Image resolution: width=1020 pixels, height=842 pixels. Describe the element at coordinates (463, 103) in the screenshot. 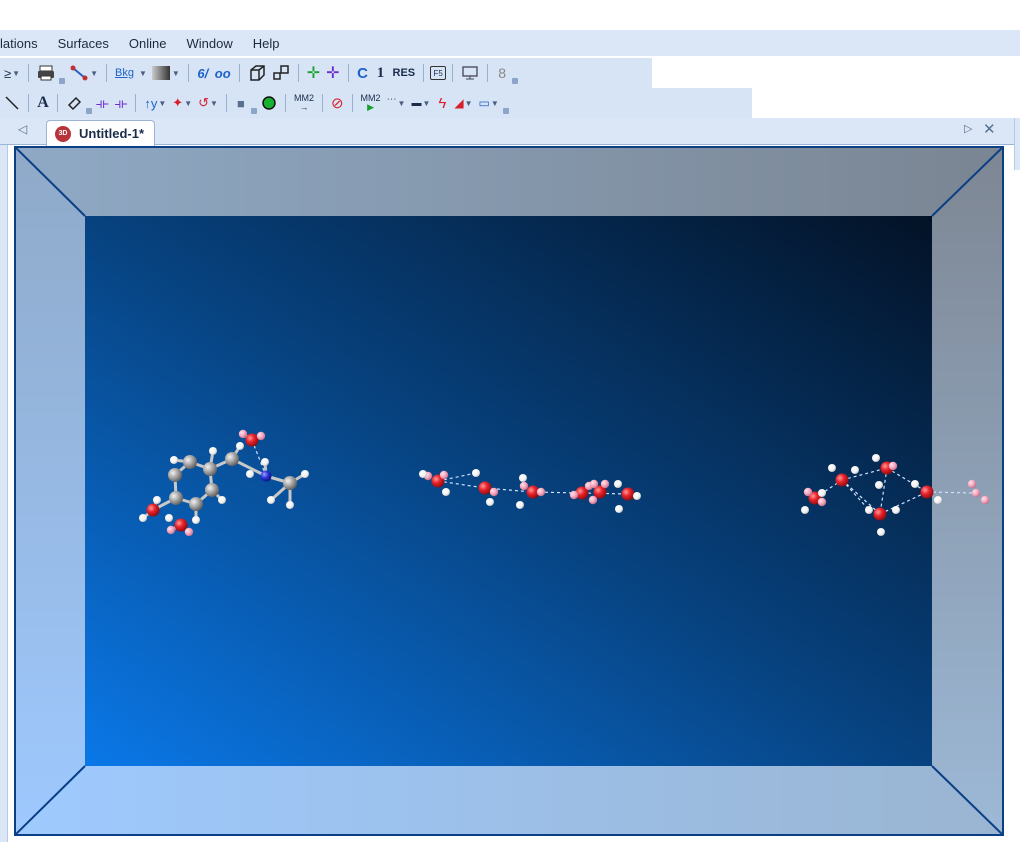

I see `slope-icon: ◢ ▼` at that location.